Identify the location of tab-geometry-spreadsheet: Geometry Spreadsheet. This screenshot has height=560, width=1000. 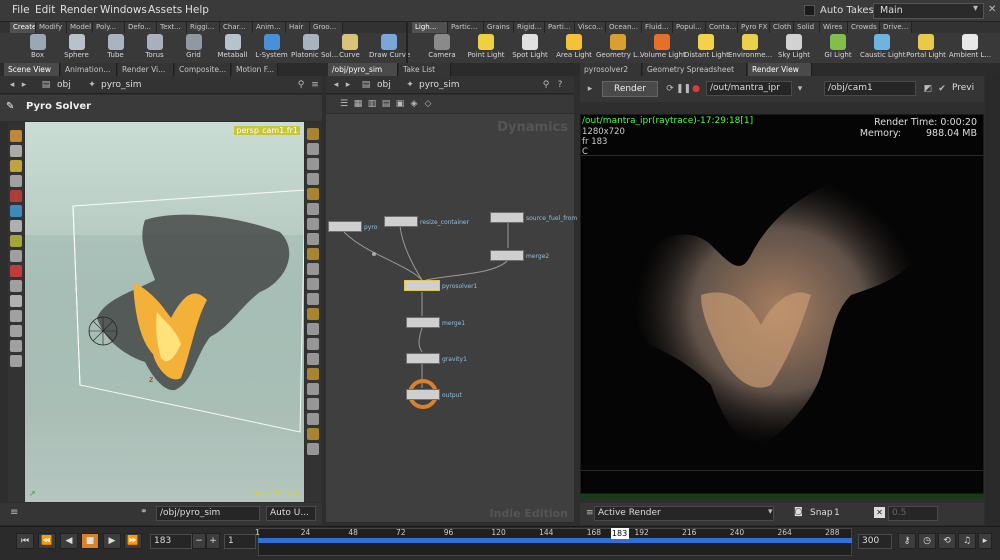
(695, 69).